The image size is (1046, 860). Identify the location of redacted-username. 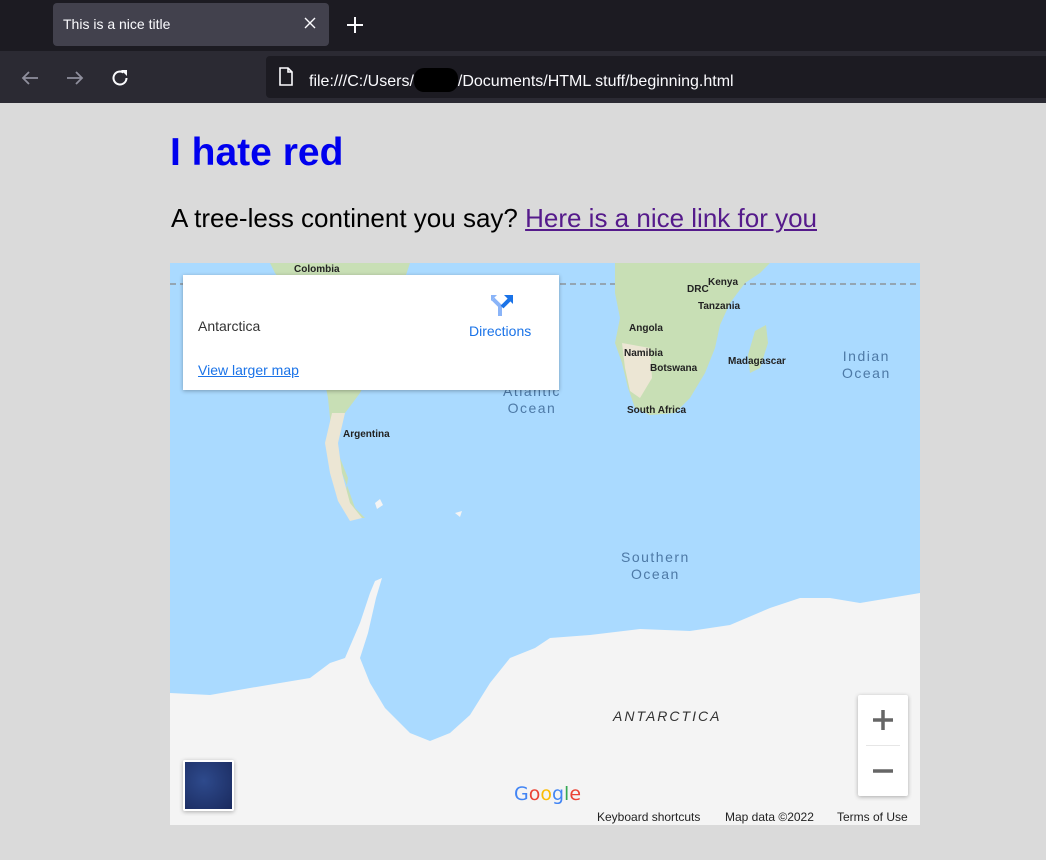
(435, 80).